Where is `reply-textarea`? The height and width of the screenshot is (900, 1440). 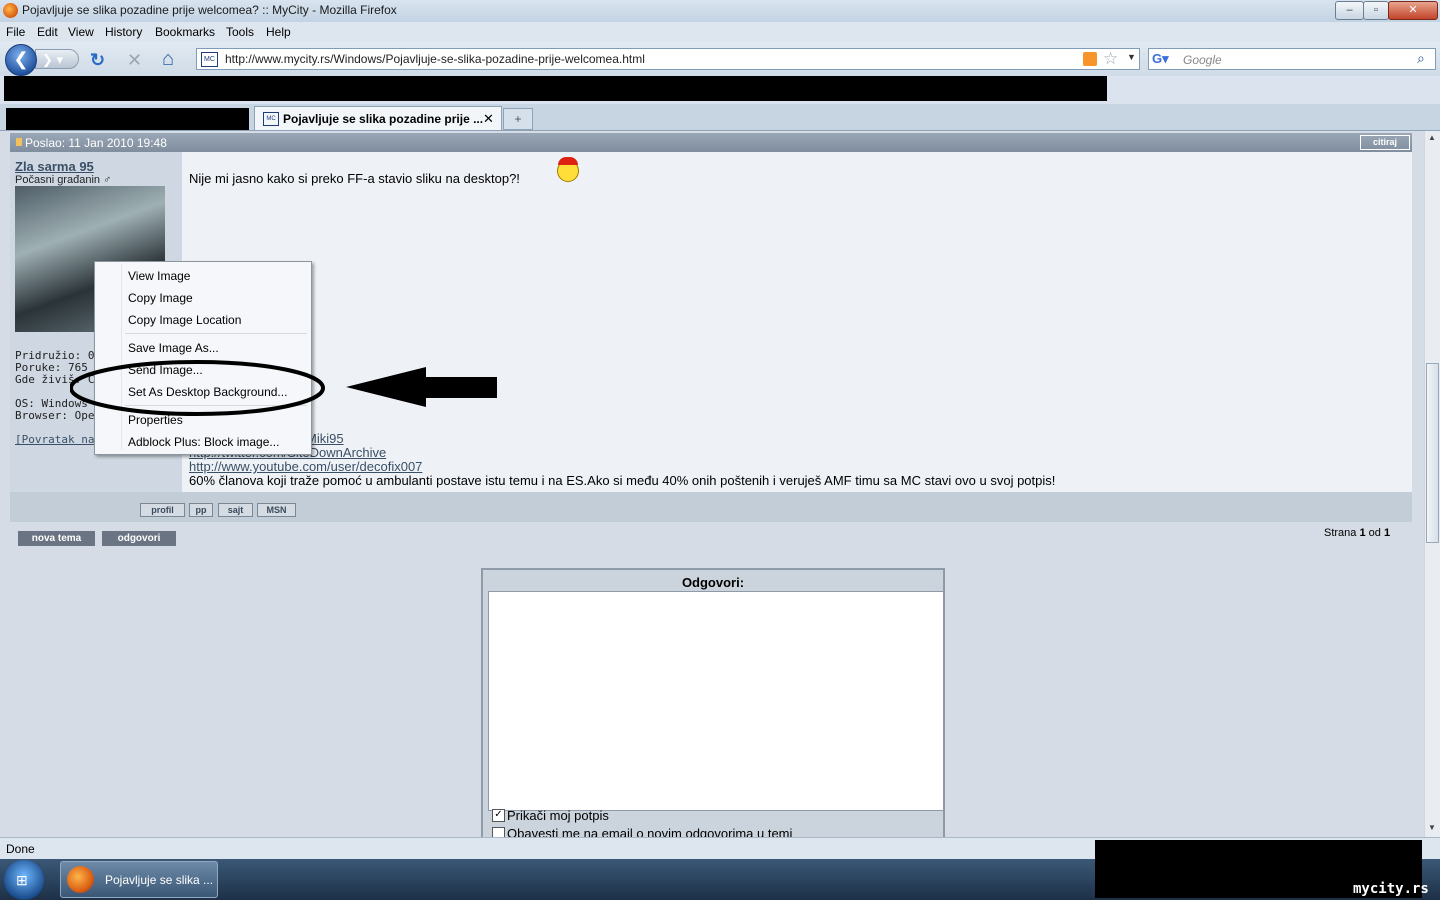 reply-textarea is located at coordinates (716, 701).